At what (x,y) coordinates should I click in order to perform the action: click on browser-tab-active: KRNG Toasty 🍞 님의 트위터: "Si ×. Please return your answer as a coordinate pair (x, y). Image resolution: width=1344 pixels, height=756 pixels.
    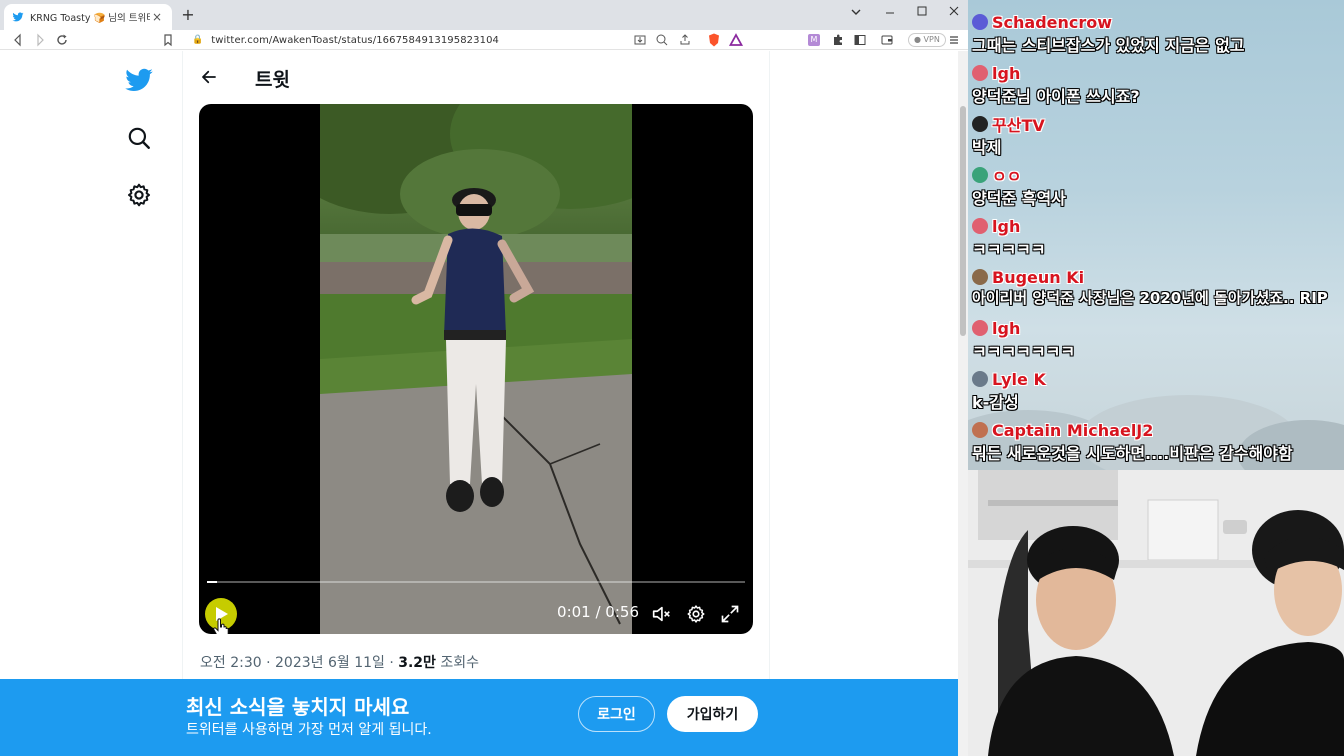
    Looking at the image, I should click on (88, 17).